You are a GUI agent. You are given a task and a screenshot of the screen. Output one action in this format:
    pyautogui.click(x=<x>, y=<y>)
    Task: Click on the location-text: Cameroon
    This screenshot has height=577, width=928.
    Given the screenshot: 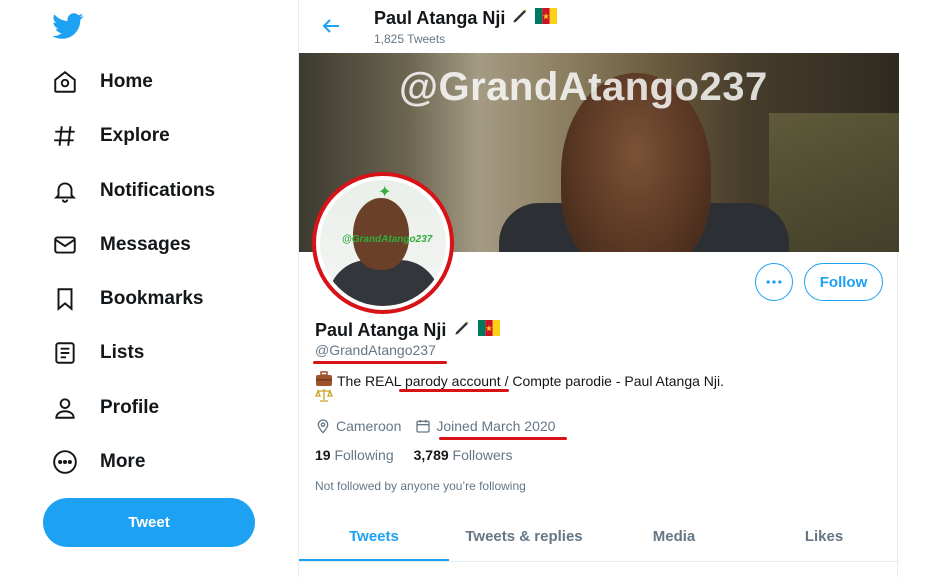 What is the action you would take?
    pyautogui.click(x=369, y=426)
    